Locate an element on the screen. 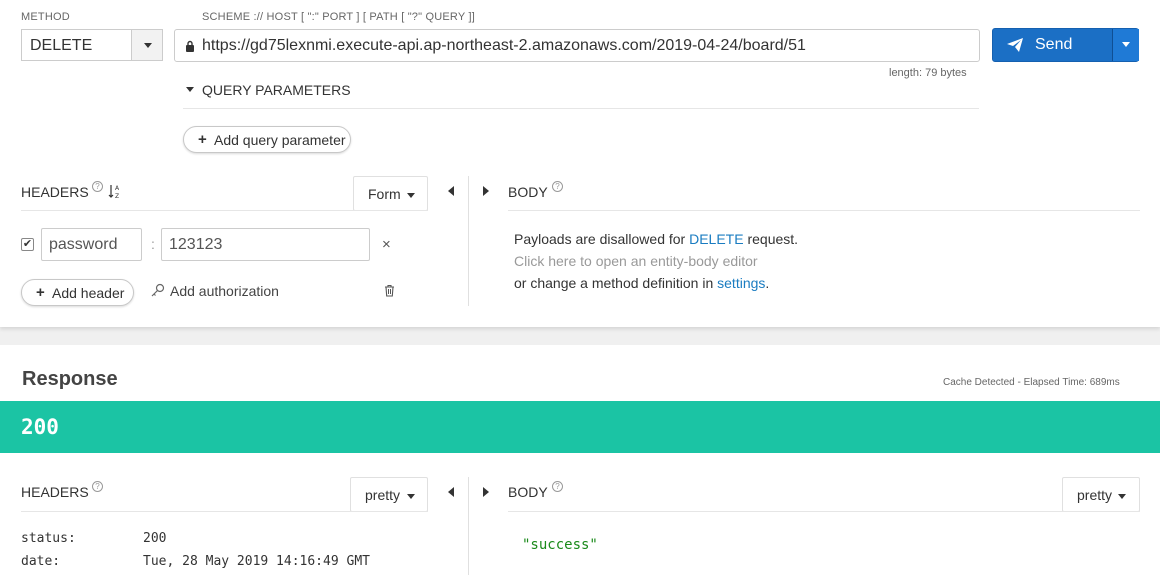 The image size is (1160, 575). add-header-button: + Add header is located at coordinates (77, 292).